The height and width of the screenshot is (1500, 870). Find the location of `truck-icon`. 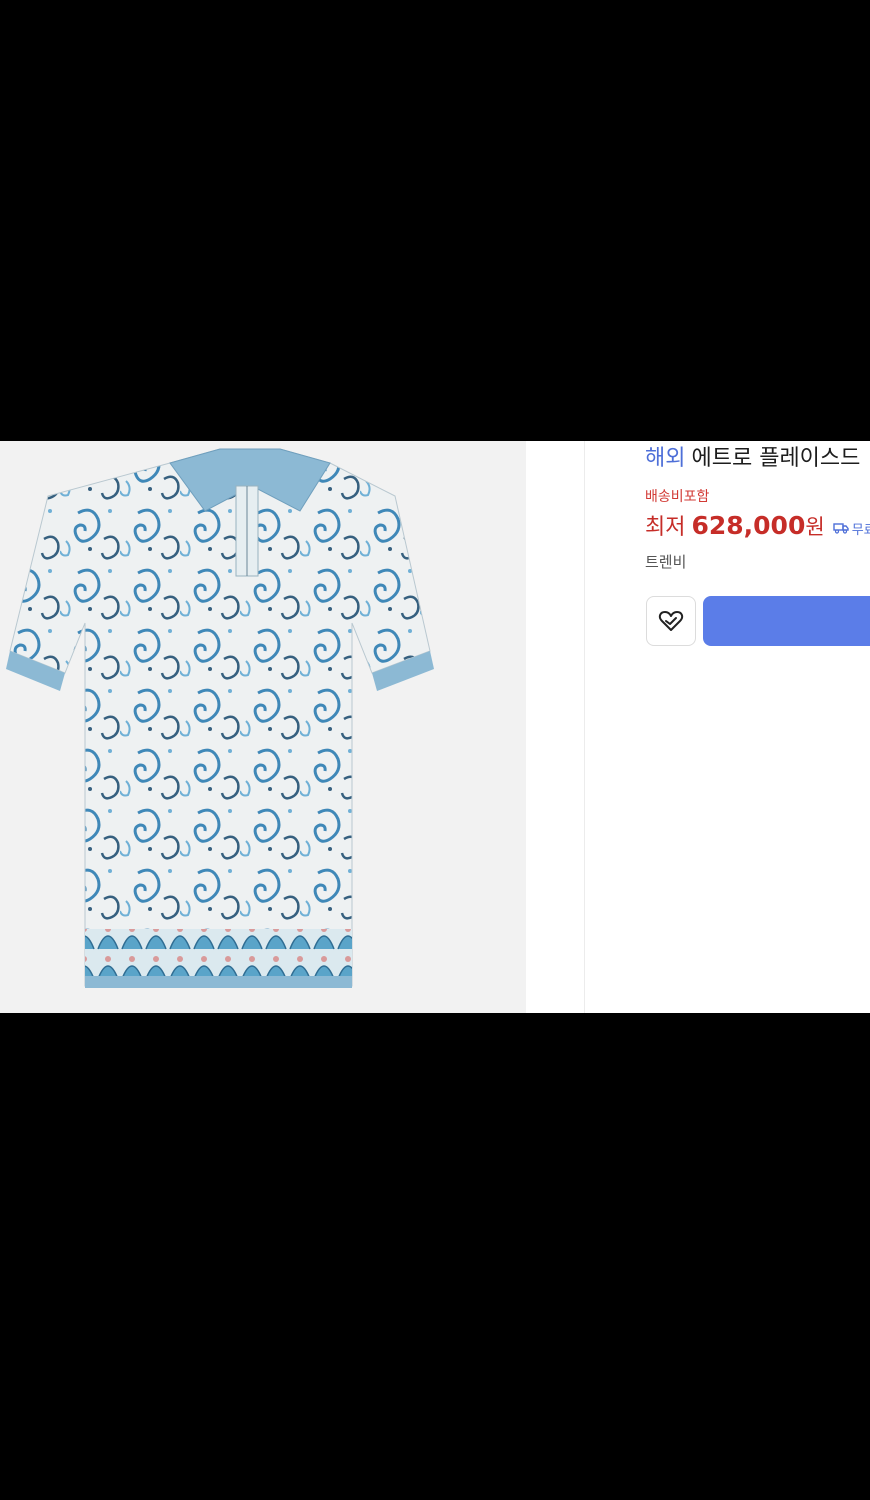

truck-icon is located at coordinates (840, 528).